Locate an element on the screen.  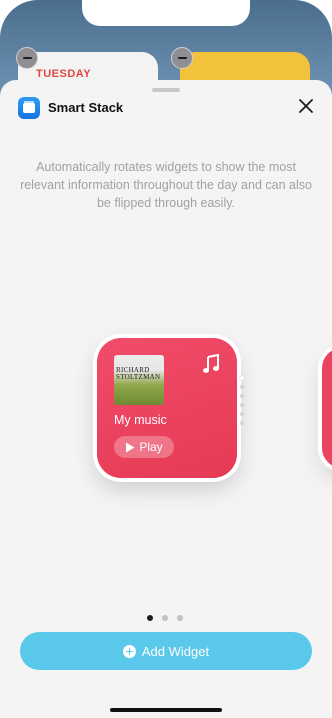
stack-indicator is located at coordinates (242, 403).